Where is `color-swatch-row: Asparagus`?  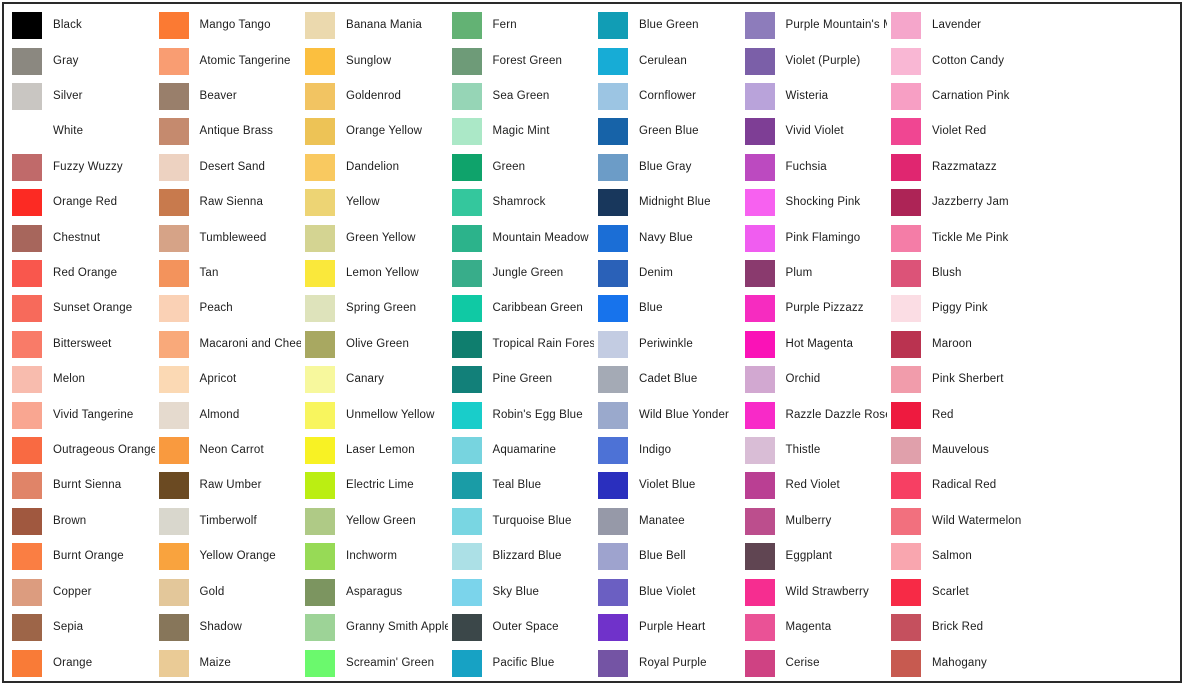 color-swatch-row: Asparagus is located at coordinates (374, 592).